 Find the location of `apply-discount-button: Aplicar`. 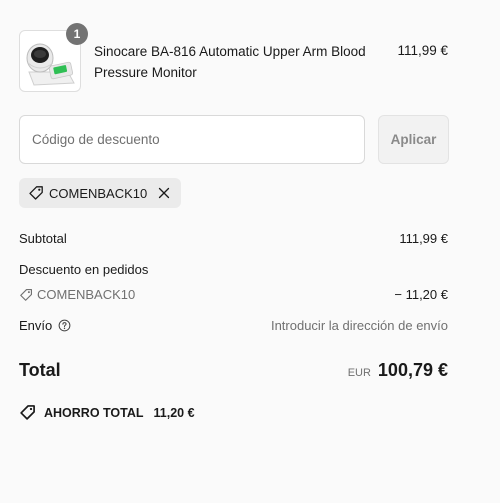

apply-discount-button: Aplicar is located at coordinates (413, 139).